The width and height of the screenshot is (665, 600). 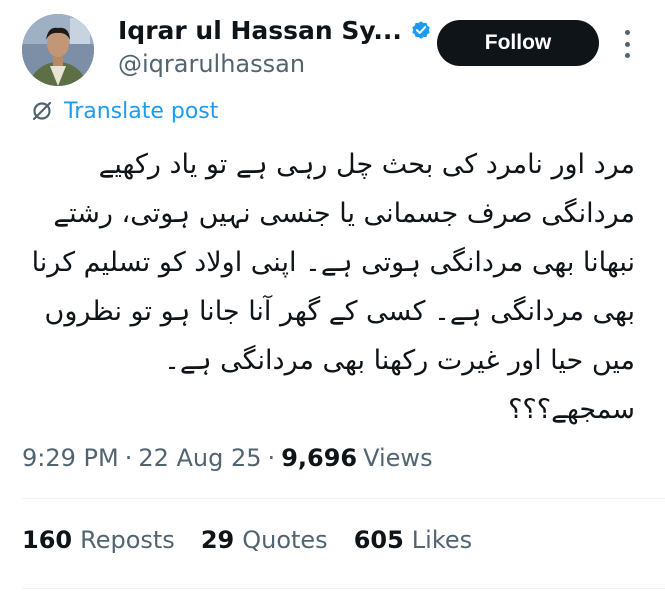 I want to click on follow-button: Follow, so click(x=518, y=43).